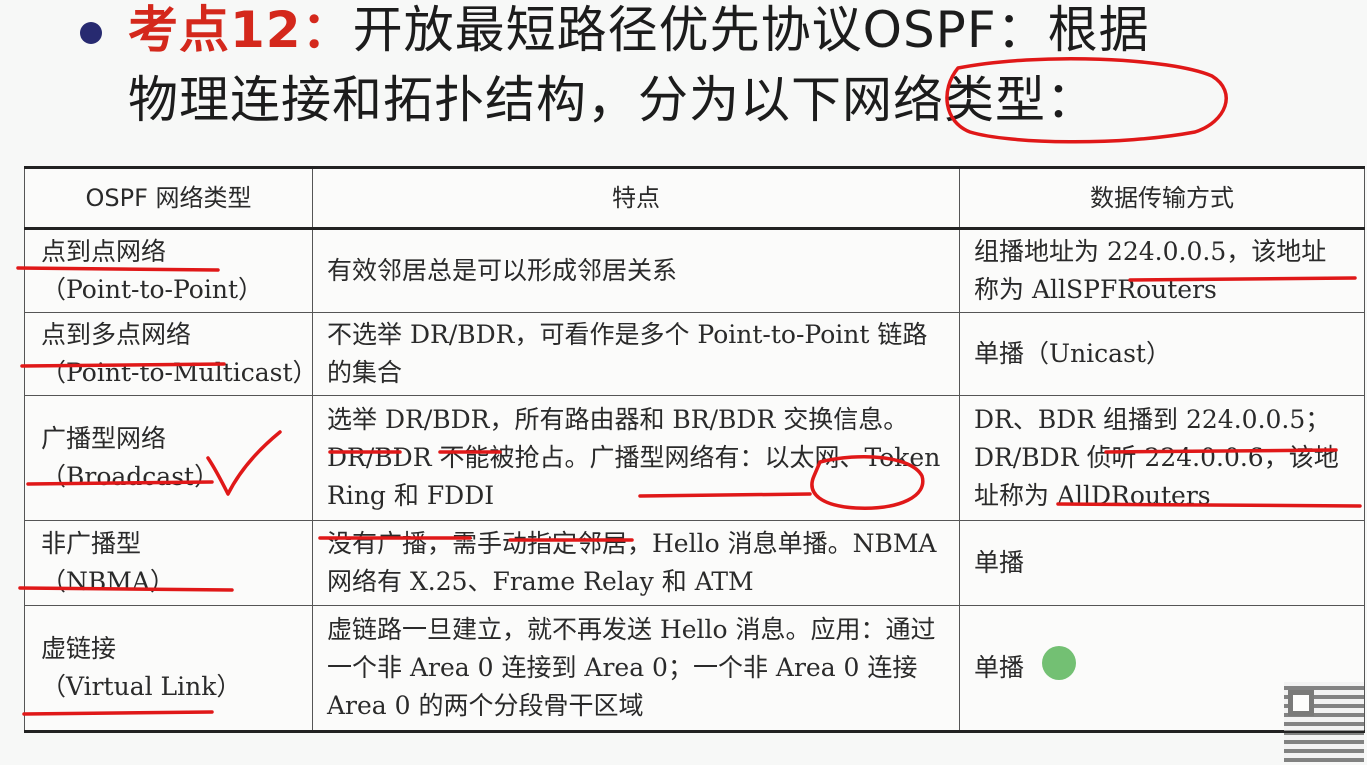 The width and height of the screenshot is (1367, 765). Describe the element at coordinates (1162, 354) in the screenshot. I see `transmission-cell: 单播（Unicast）` at that location.